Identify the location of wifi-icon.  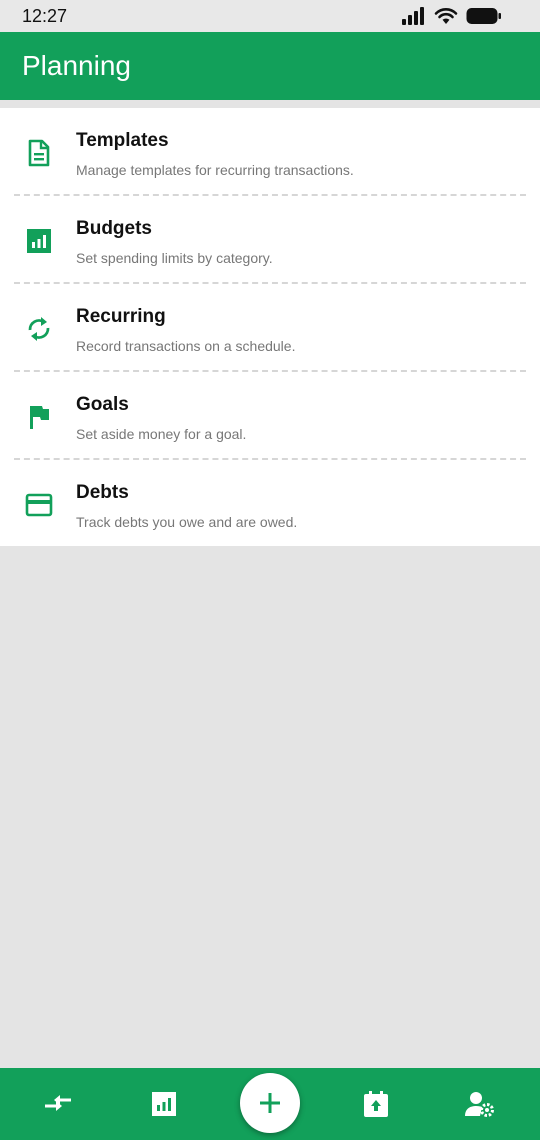
(446, 16).